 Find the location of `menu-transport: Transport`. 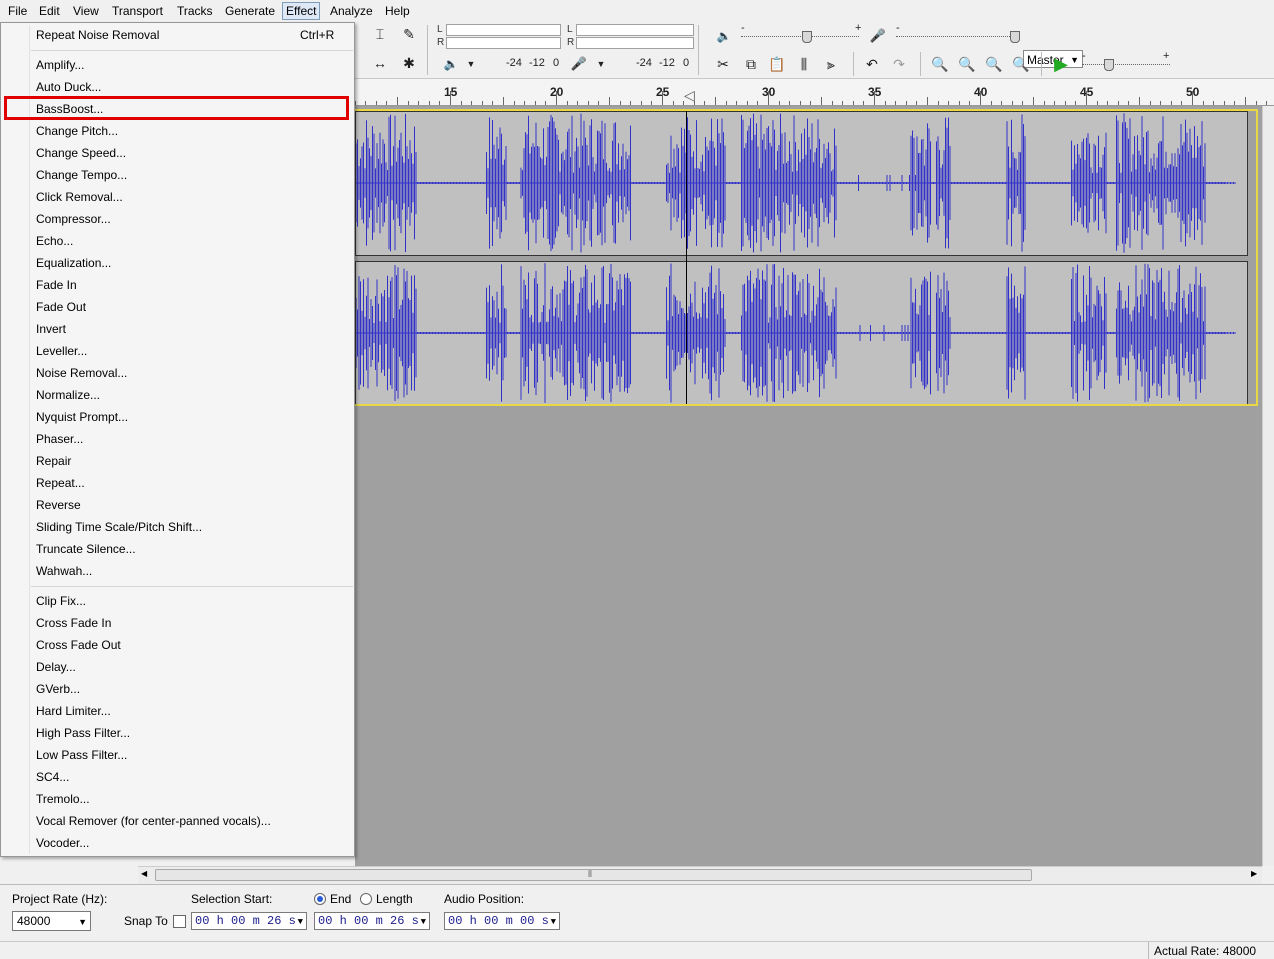

menu-transport: Transport is located at coordinates (137, 11).